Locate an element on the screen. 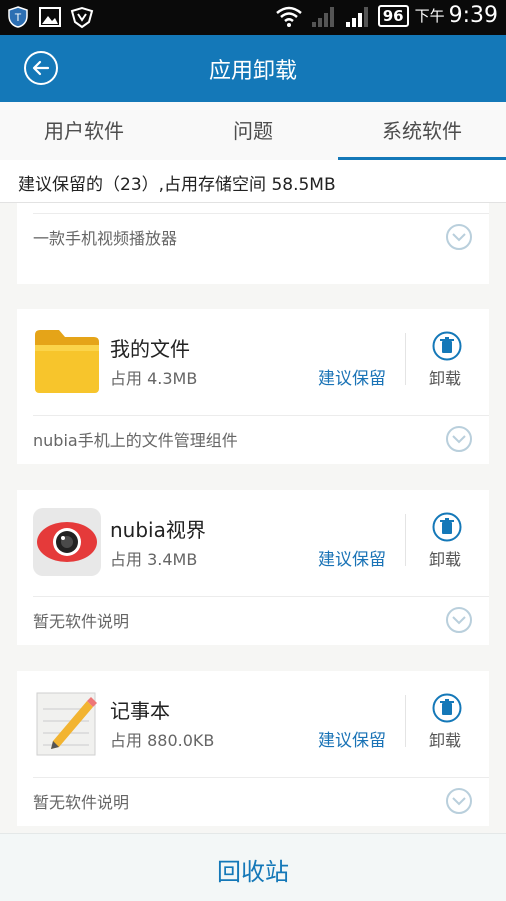  app-name: nubia视界 is located at coordinates (158, 530).